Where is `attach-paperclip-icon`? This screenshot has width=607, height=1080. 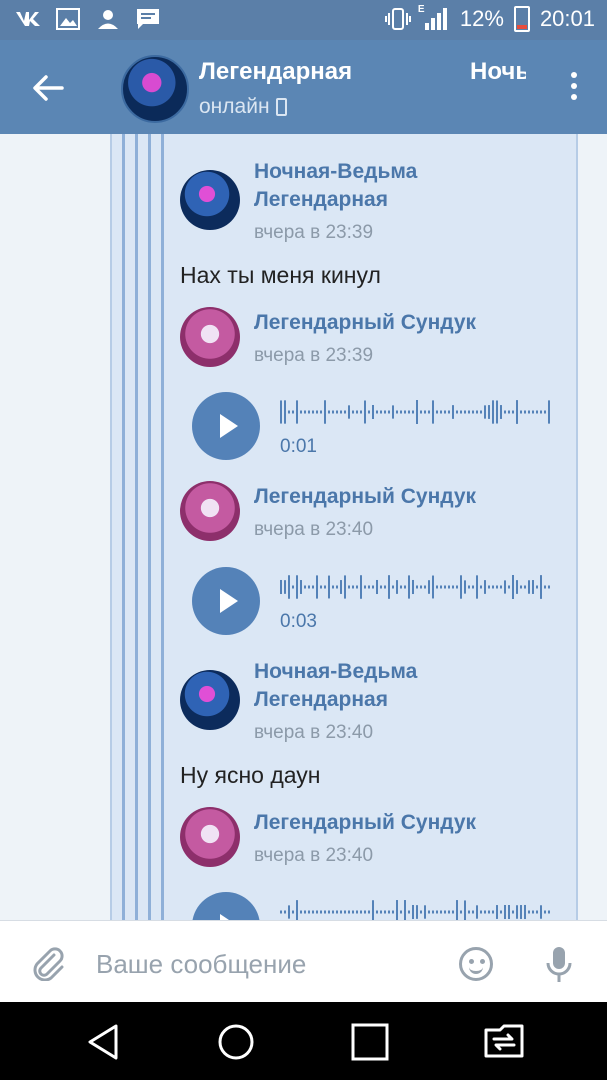
attach-paperclip-icon is located at coordinates (48, 963).